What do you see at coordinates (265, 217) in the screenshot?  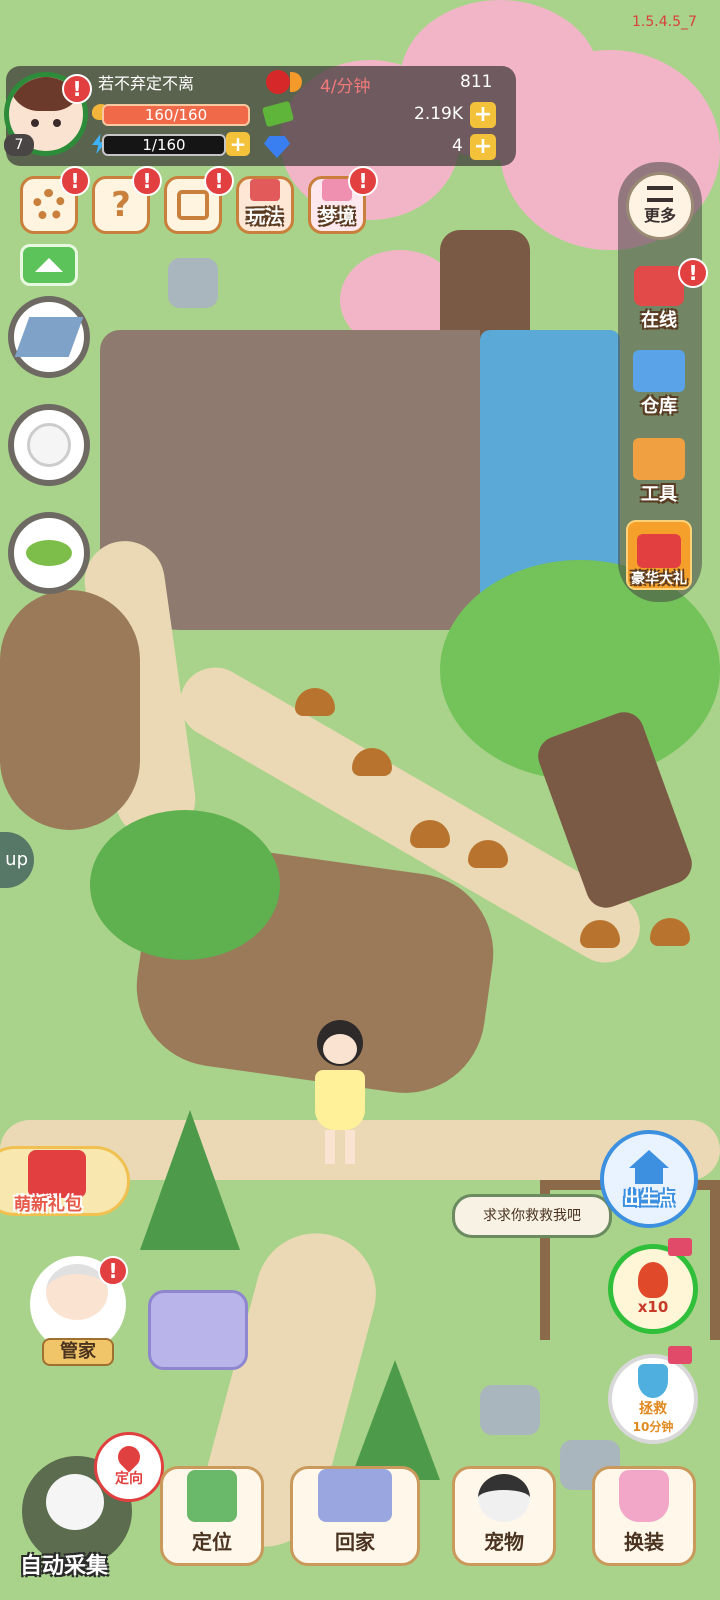 I see `gameplay-label: 玩法` at bounding box center [265, 217].